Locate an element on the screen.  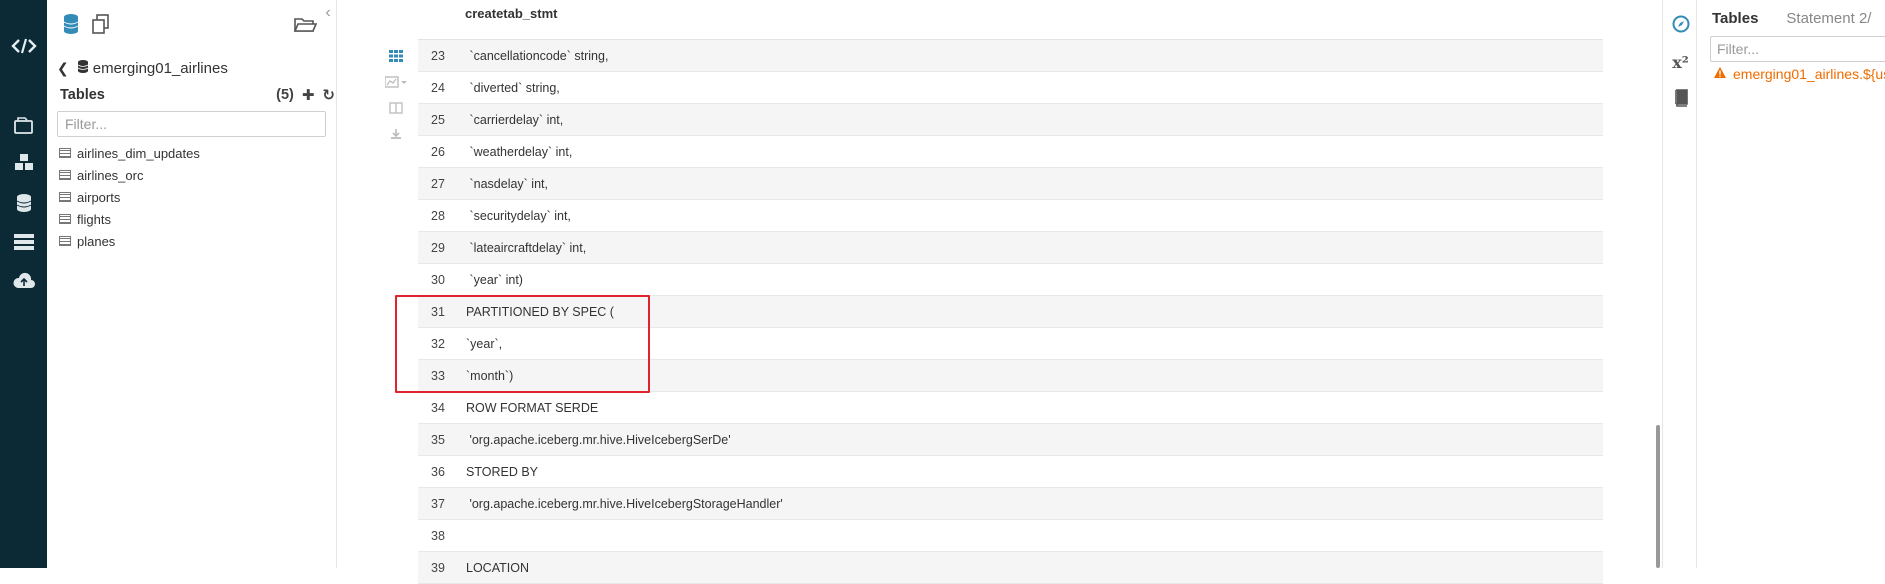
database-name: emerging01_airlines is located at coordinates (160, 68).